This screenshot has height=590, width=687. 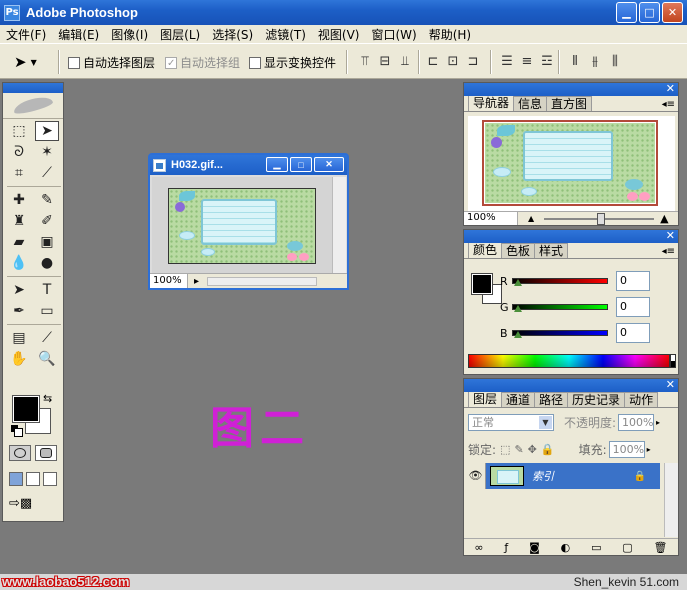 I want to click on magic-wand-tool-icon: ✶, so click(x=47, y=152).